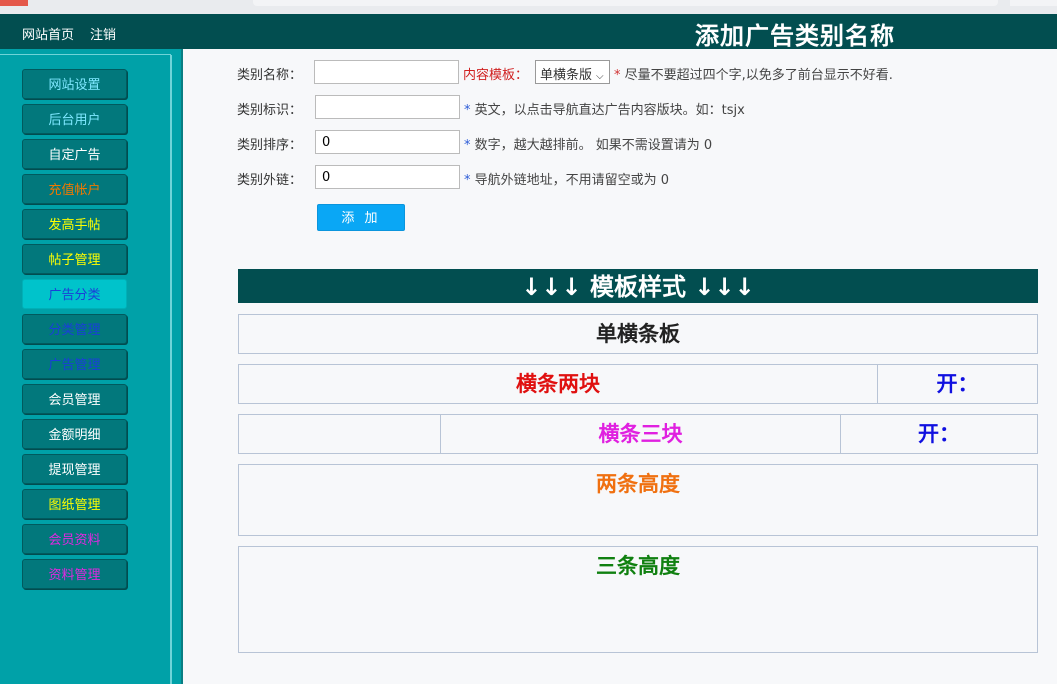 This screenshot has width=1057, height=684. Describe the element at coordinates (528, 31) in the screenshot. I see `top-header` at that location.